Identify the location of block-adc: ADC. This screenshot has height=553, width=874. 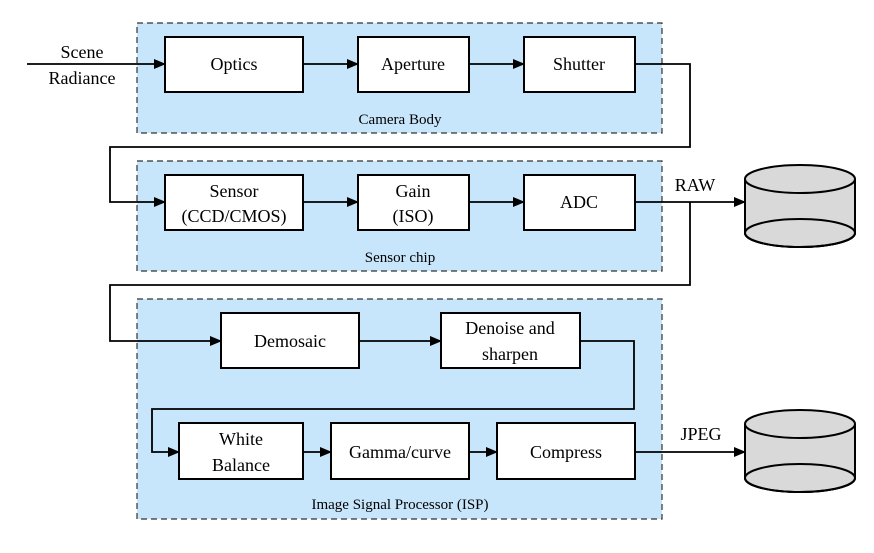
(579, 202).